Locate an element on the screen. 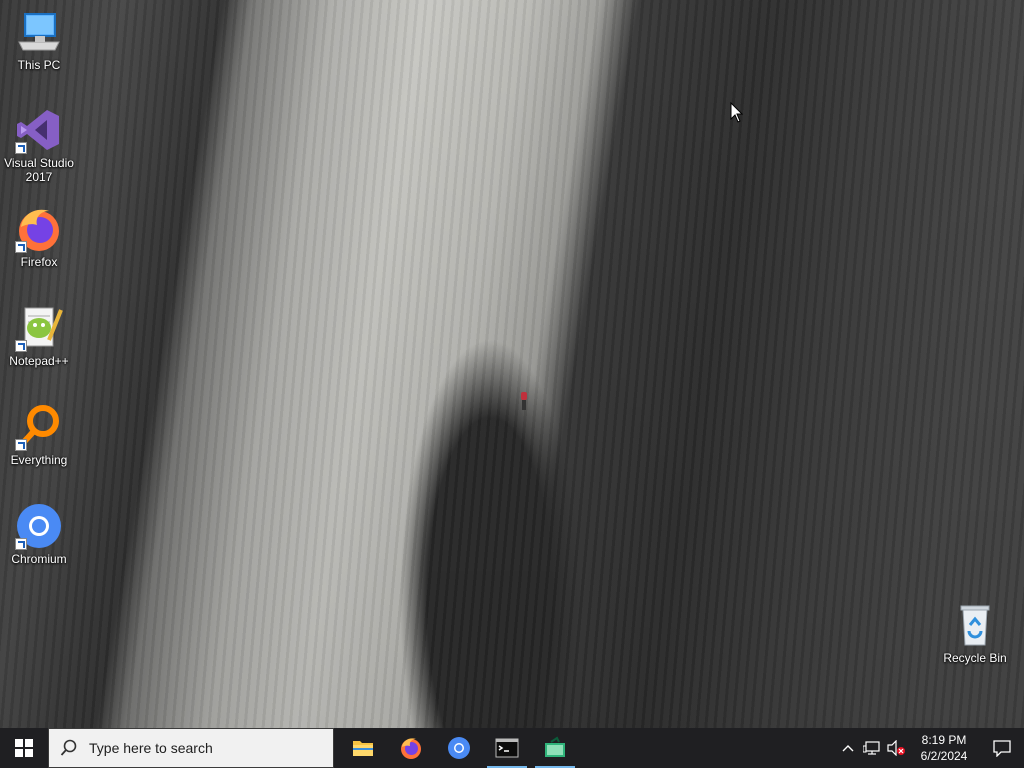  notepad-plus-plus-icon is located at coordinates (39, 328).